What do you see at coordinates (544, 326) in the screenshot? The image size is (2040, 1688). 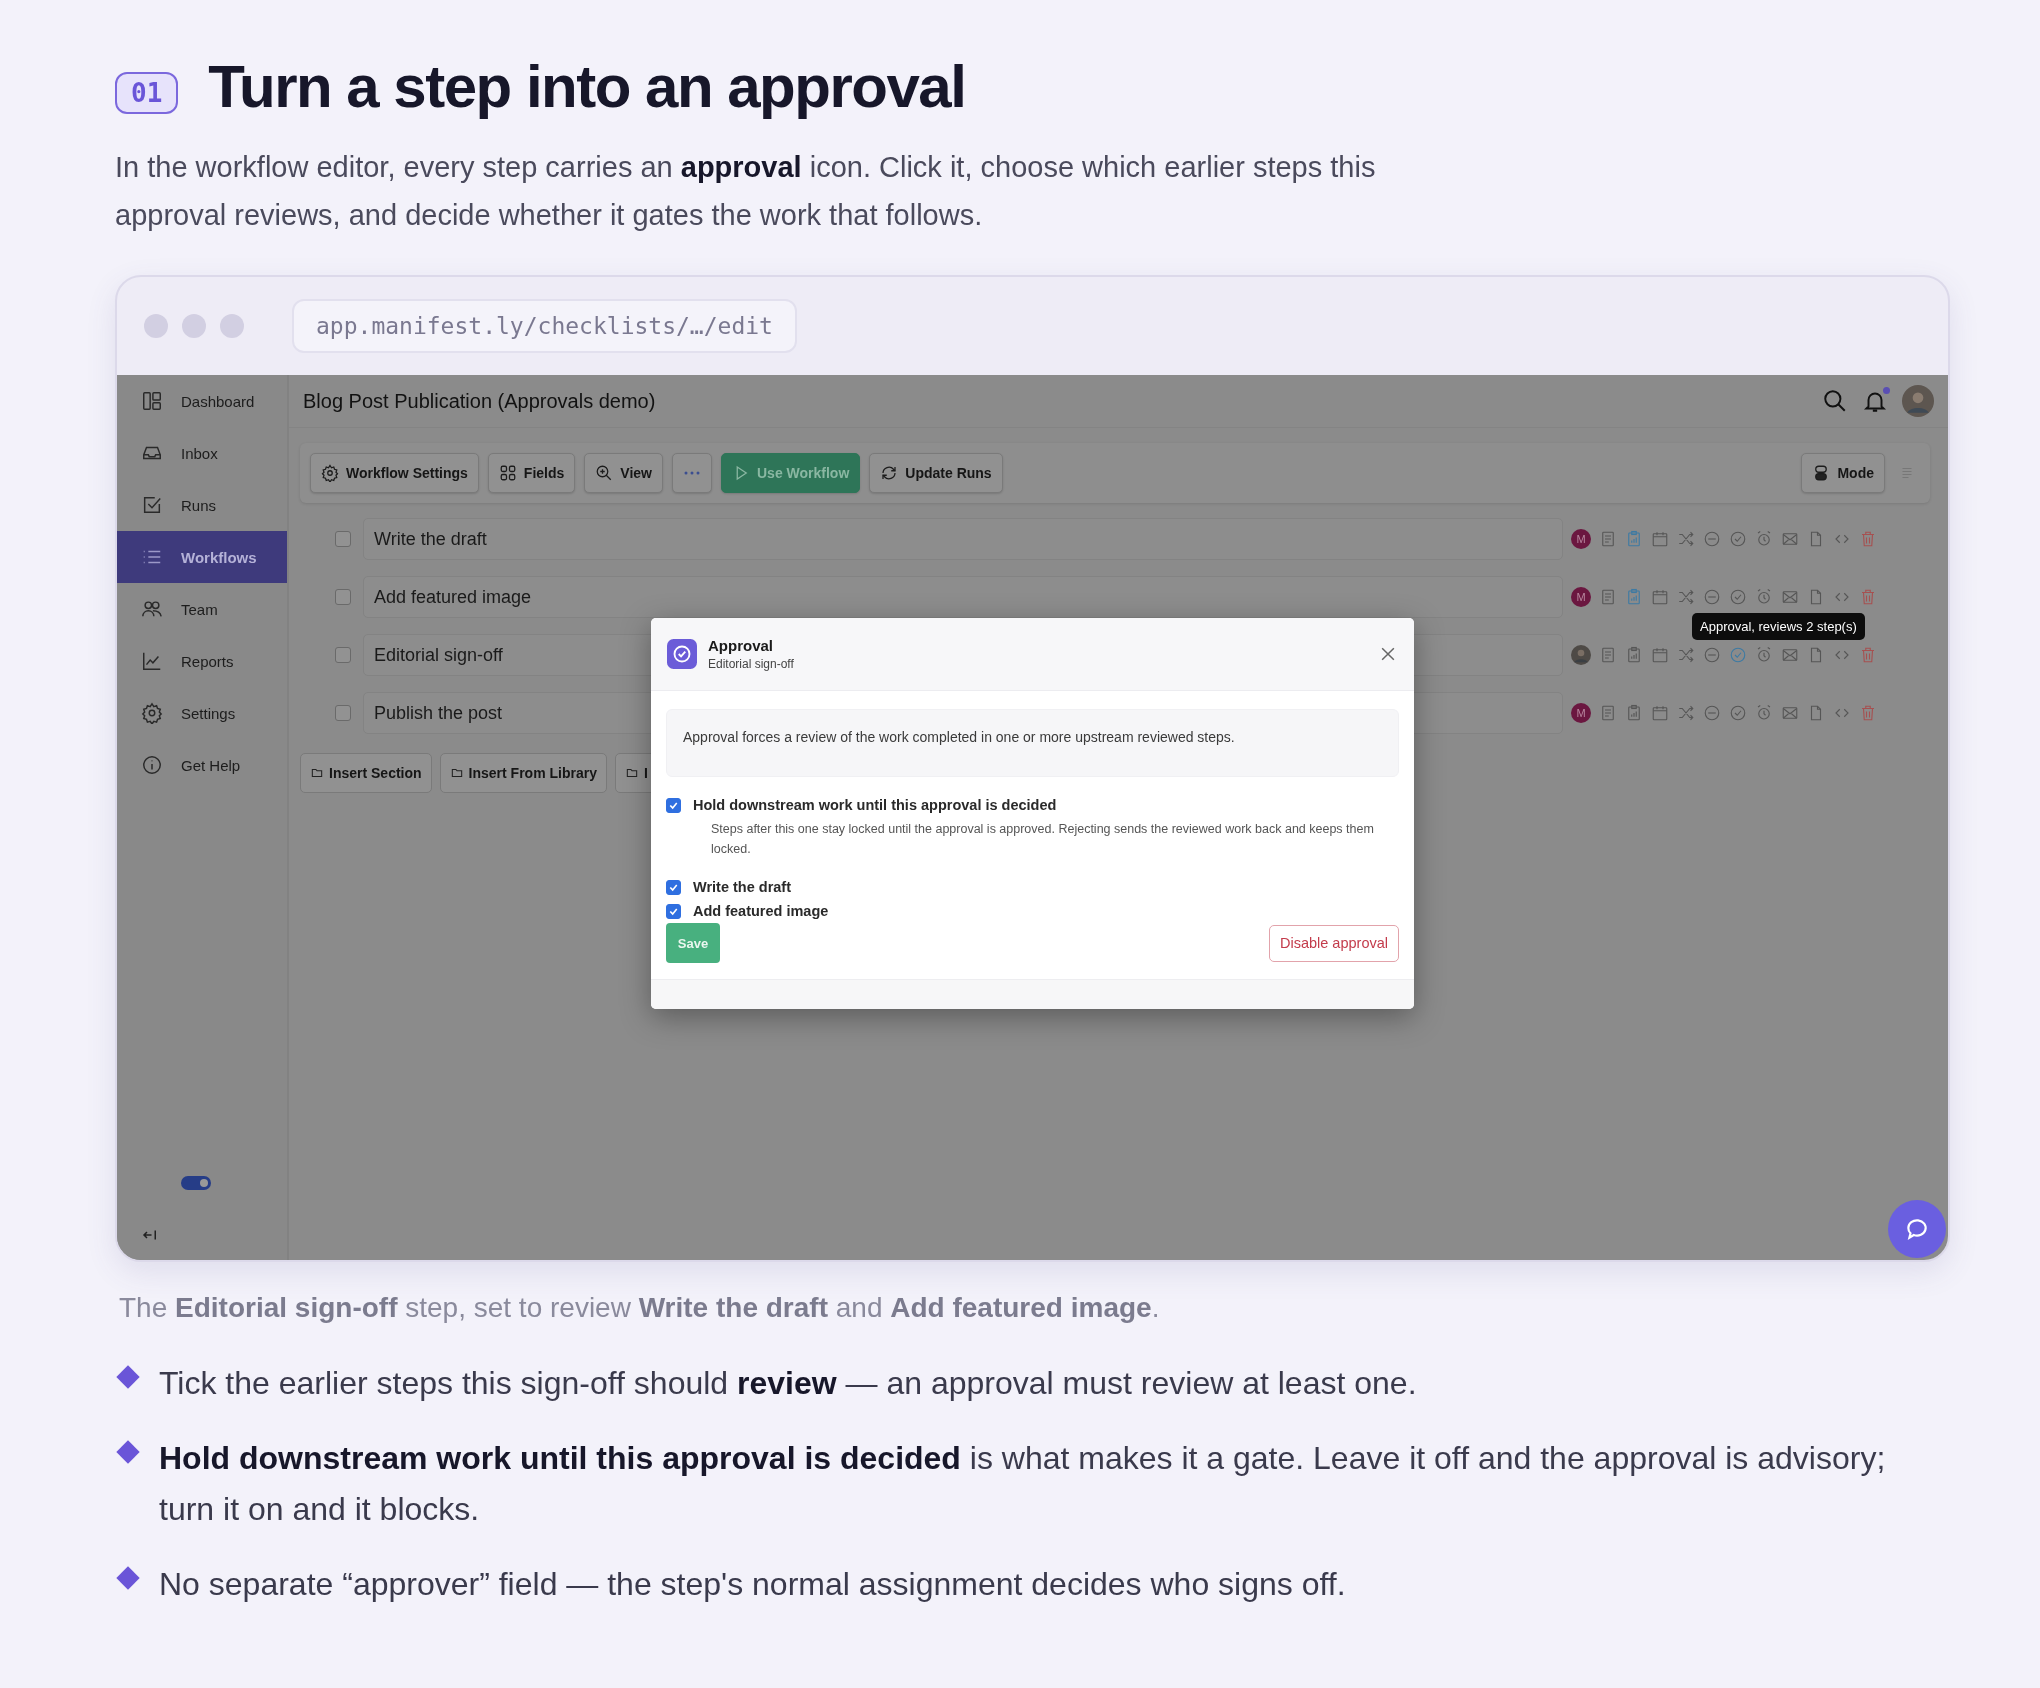 I see `address-bar: app.manifest.ly/checklists/…/edit` at bounding box center [544, 326].